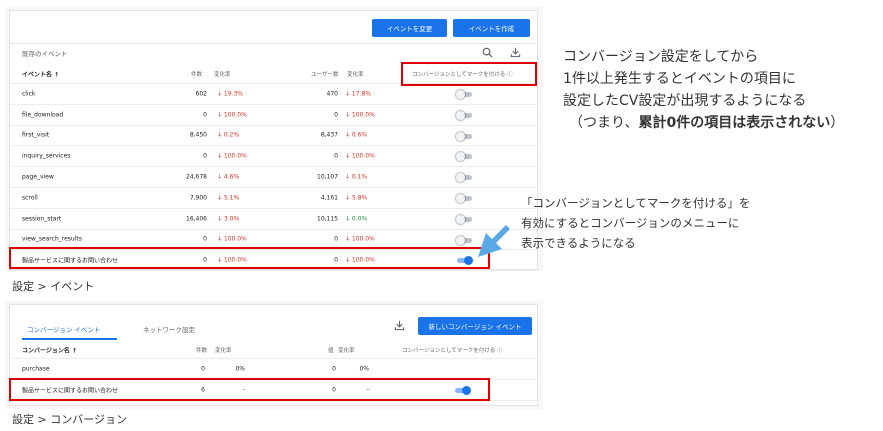 The height and width of the screenshot is (431, 883). What do you see at coordinates (469, 74) in the screenshot?
I see `highlight-mark-column` at bounding box center [469, 74].